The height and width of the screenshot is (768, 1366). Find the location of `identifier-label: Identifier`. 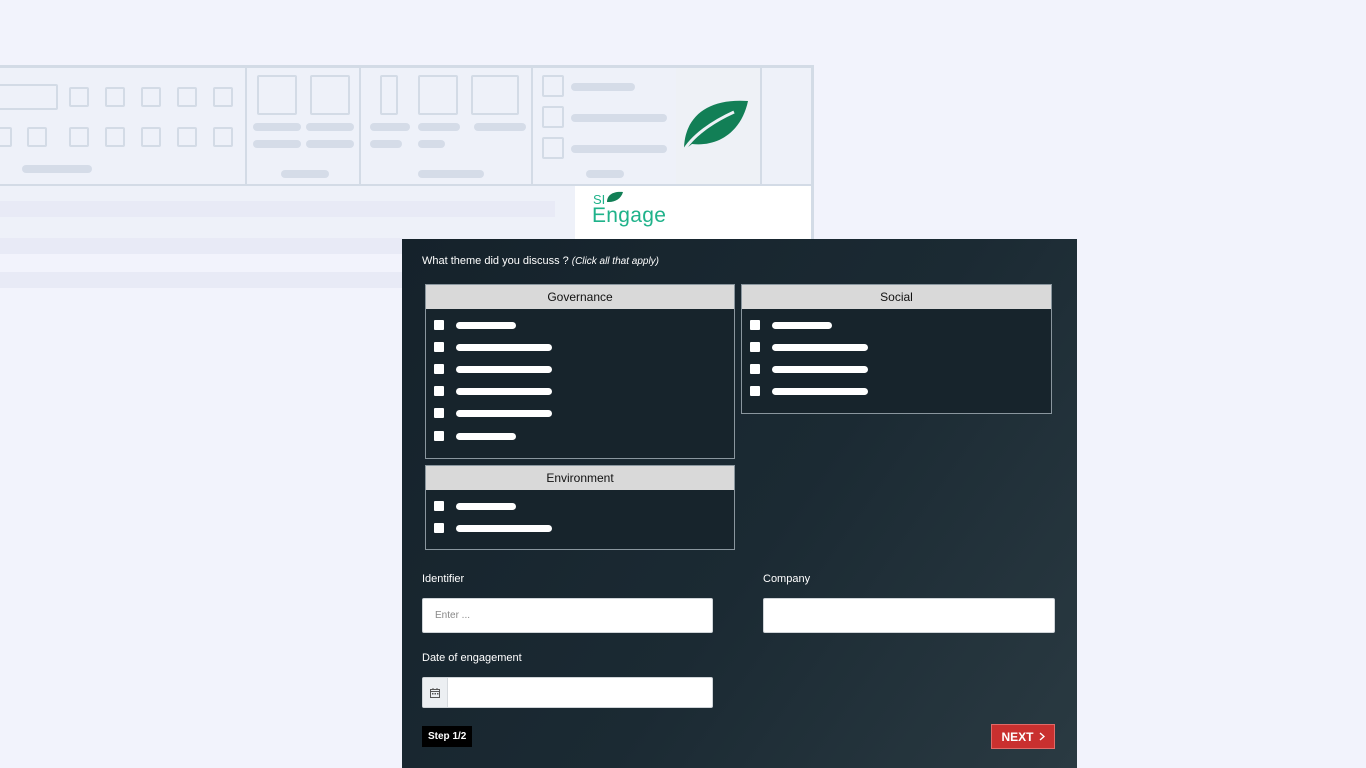

identifier-label: Identifier is located at coordinates (443, 579).